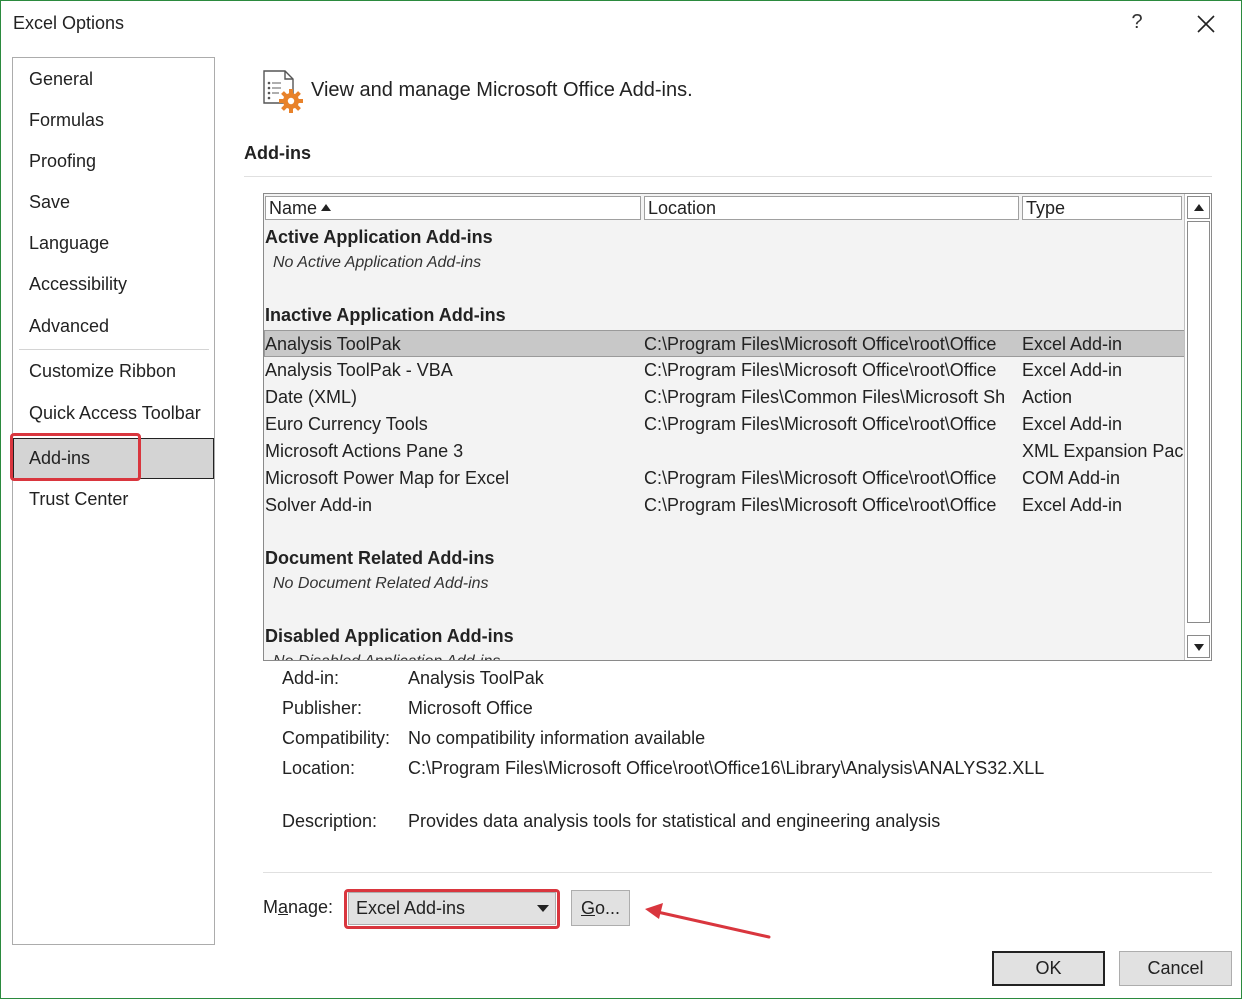  I want to click on row-name: Analysis ToolPak, so click(333, 344).